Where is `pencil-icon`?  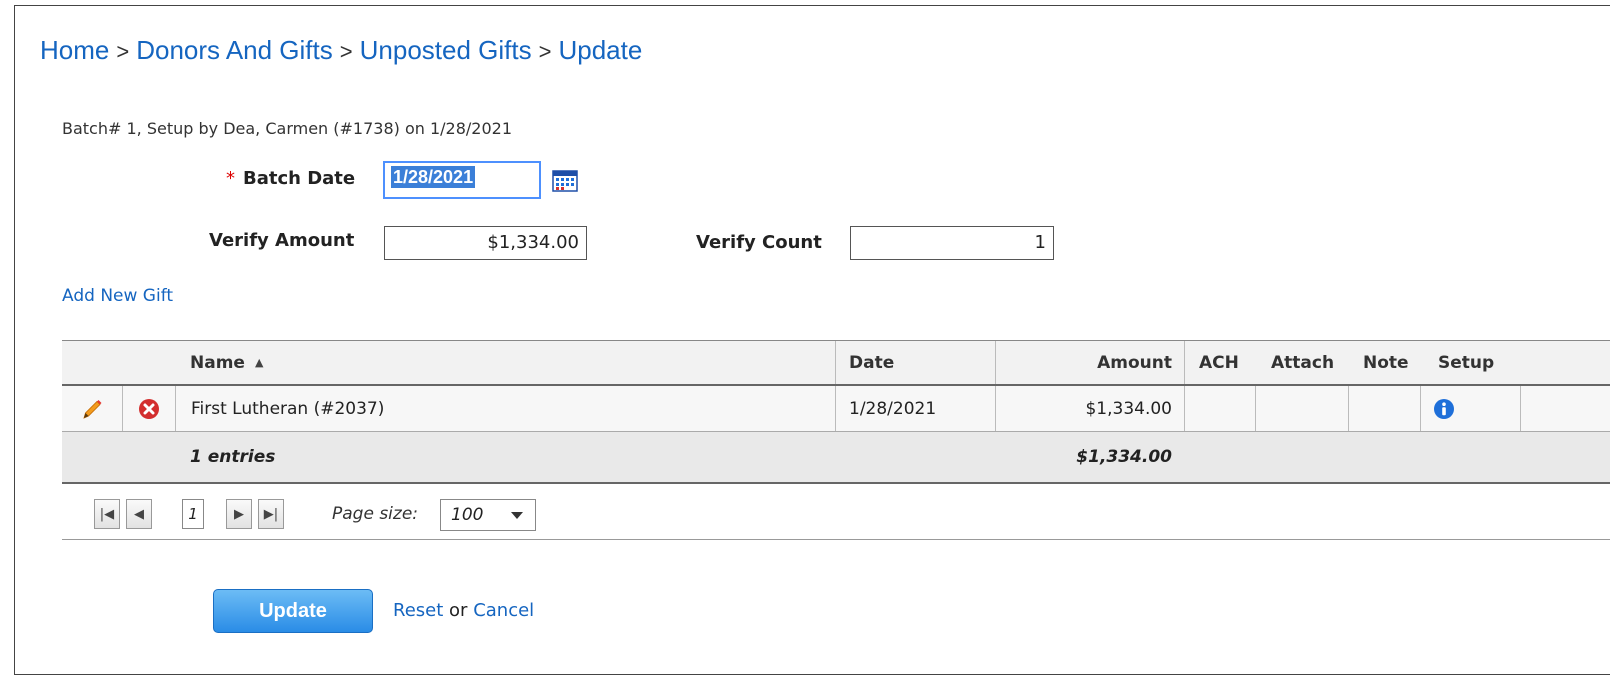 pencil-icon is located at coordinates (92, 409).